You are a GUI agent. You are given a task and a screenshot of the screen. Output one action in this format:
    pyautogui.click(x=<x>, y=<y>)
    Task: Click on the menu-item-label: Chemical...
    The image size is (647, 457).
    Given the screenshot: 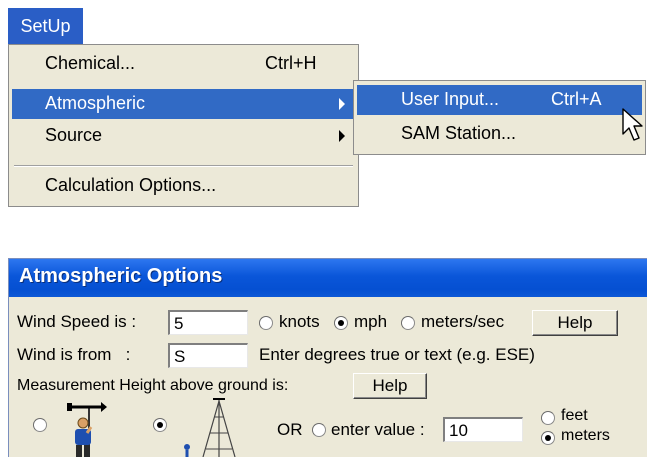 What is the action you would take?
    pyautogui.click(x=90, y=63)
    